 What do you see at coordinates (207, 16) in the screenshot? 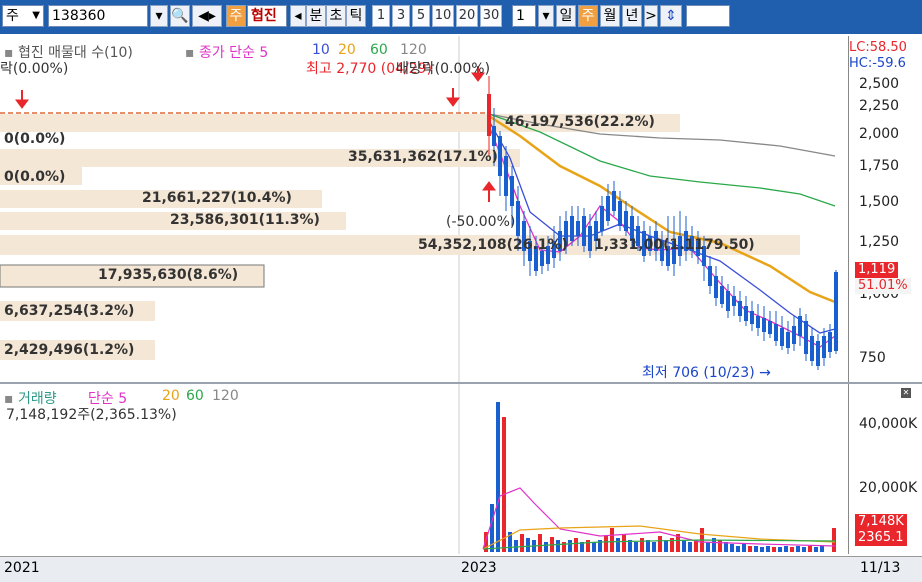
I see `speaker-icon: ◀▸` at bounding box center [207, 16].